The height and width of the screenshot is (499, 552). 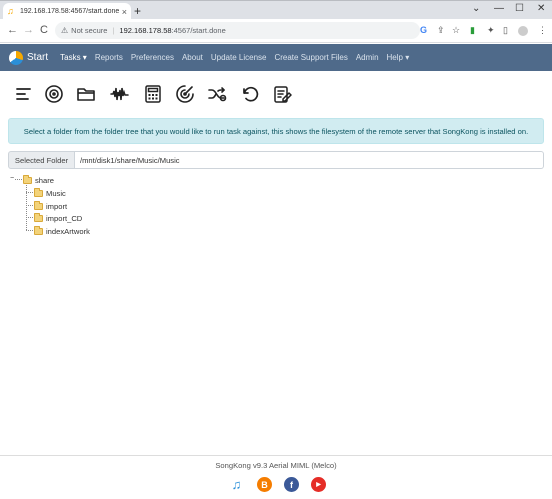 What do you see at coordinates (398, 57) in the screenshot?
I see `menu-help: Help ▾` at bounding box center [398, 57].